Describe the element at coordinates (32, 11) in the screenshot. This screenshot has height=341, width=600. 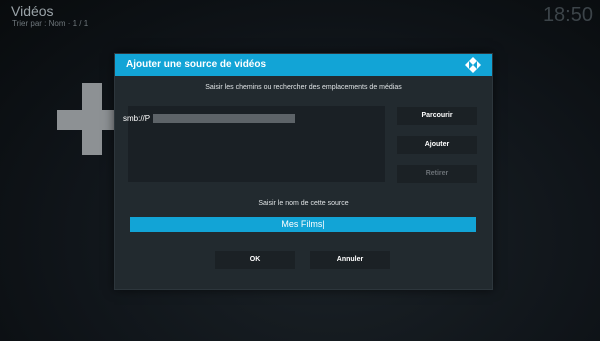
I see `page-title: Vidéos` at that location.